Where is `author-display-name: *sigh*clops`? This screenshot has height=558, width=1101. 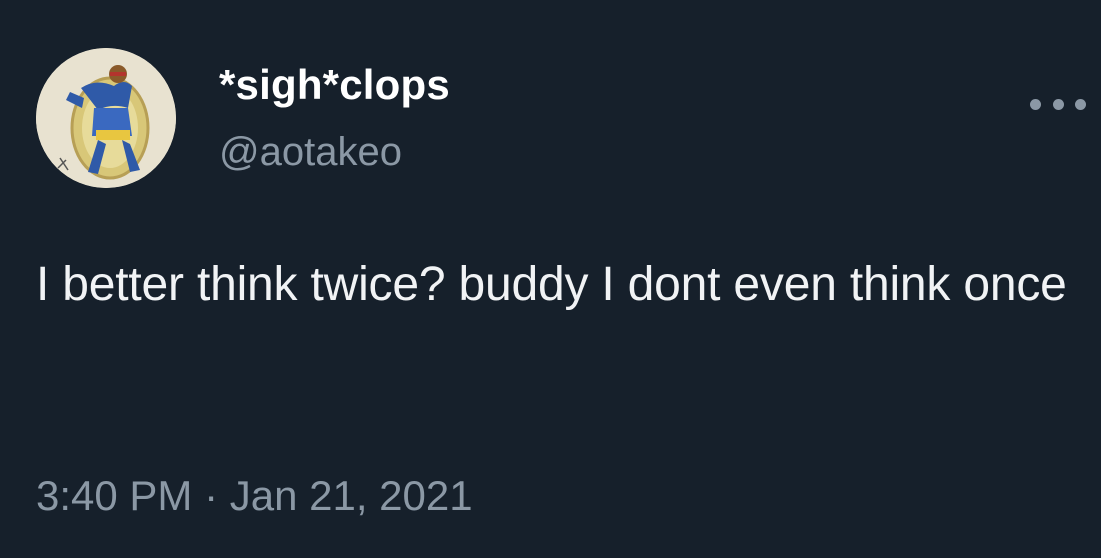
author-display-name: *sigh*clops is located at coordinates (334, 85).